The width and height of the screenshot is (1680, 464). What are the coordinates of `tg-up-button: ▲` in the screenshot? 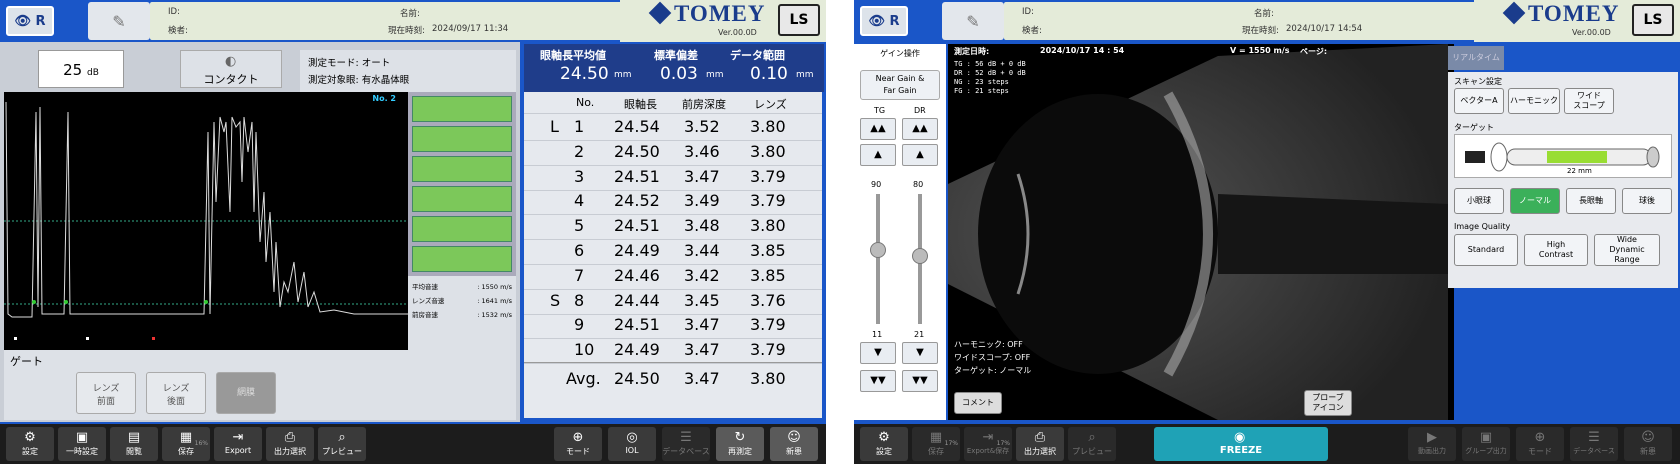 It's located at (878, 155).